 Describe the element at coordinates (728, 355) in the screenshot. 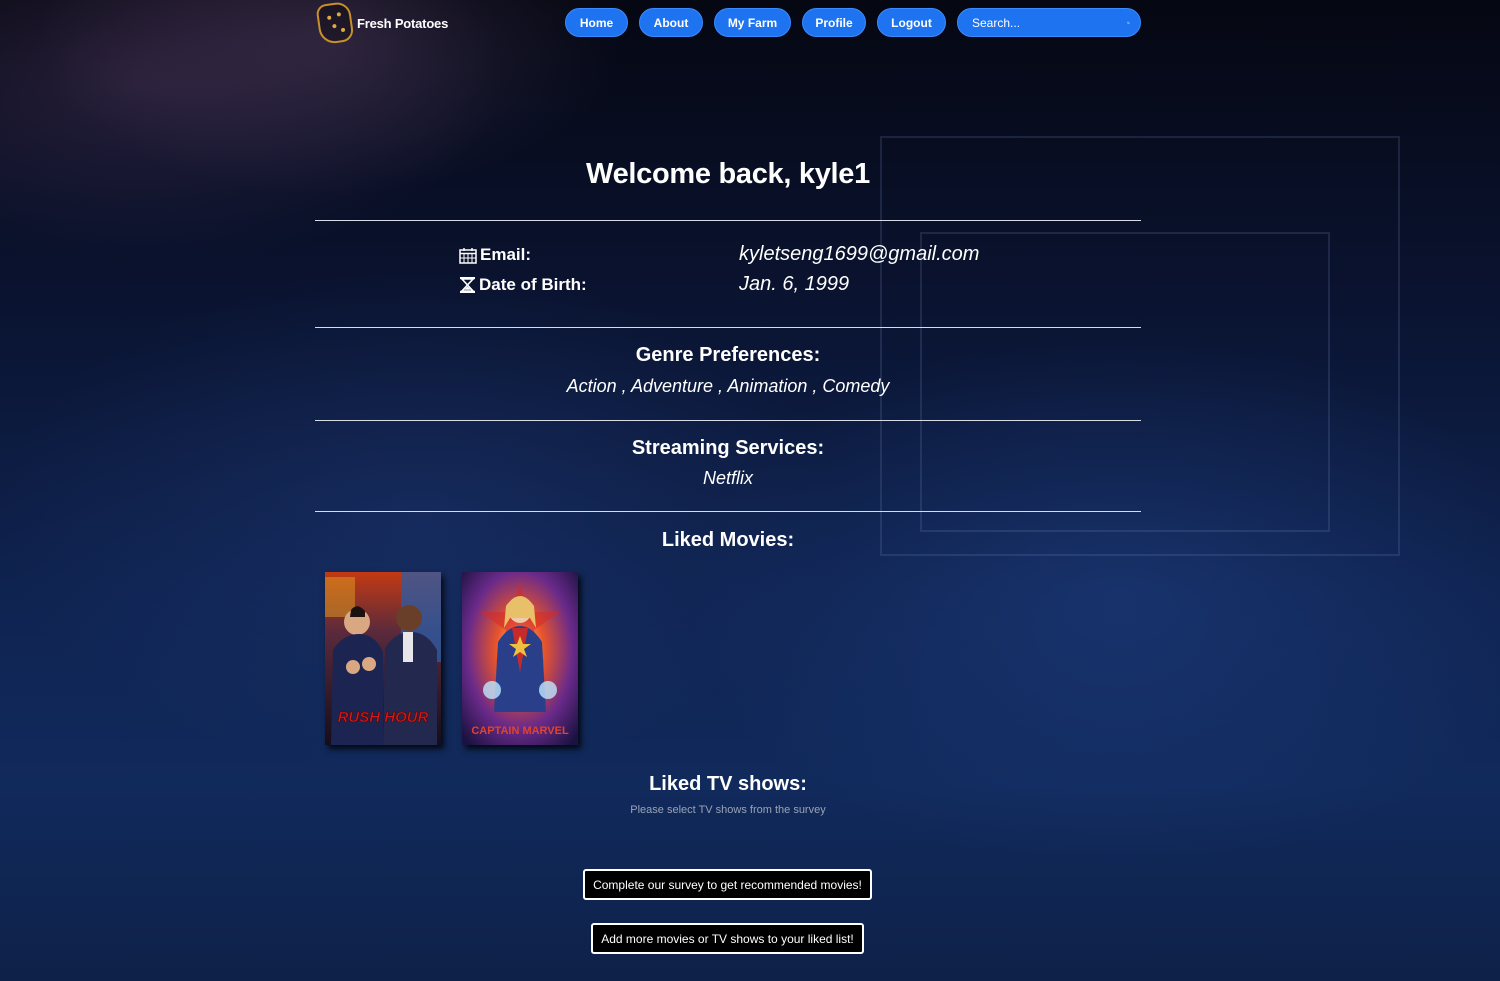

I see `genre-preferences-heading: Genre Preferences:` at that location.